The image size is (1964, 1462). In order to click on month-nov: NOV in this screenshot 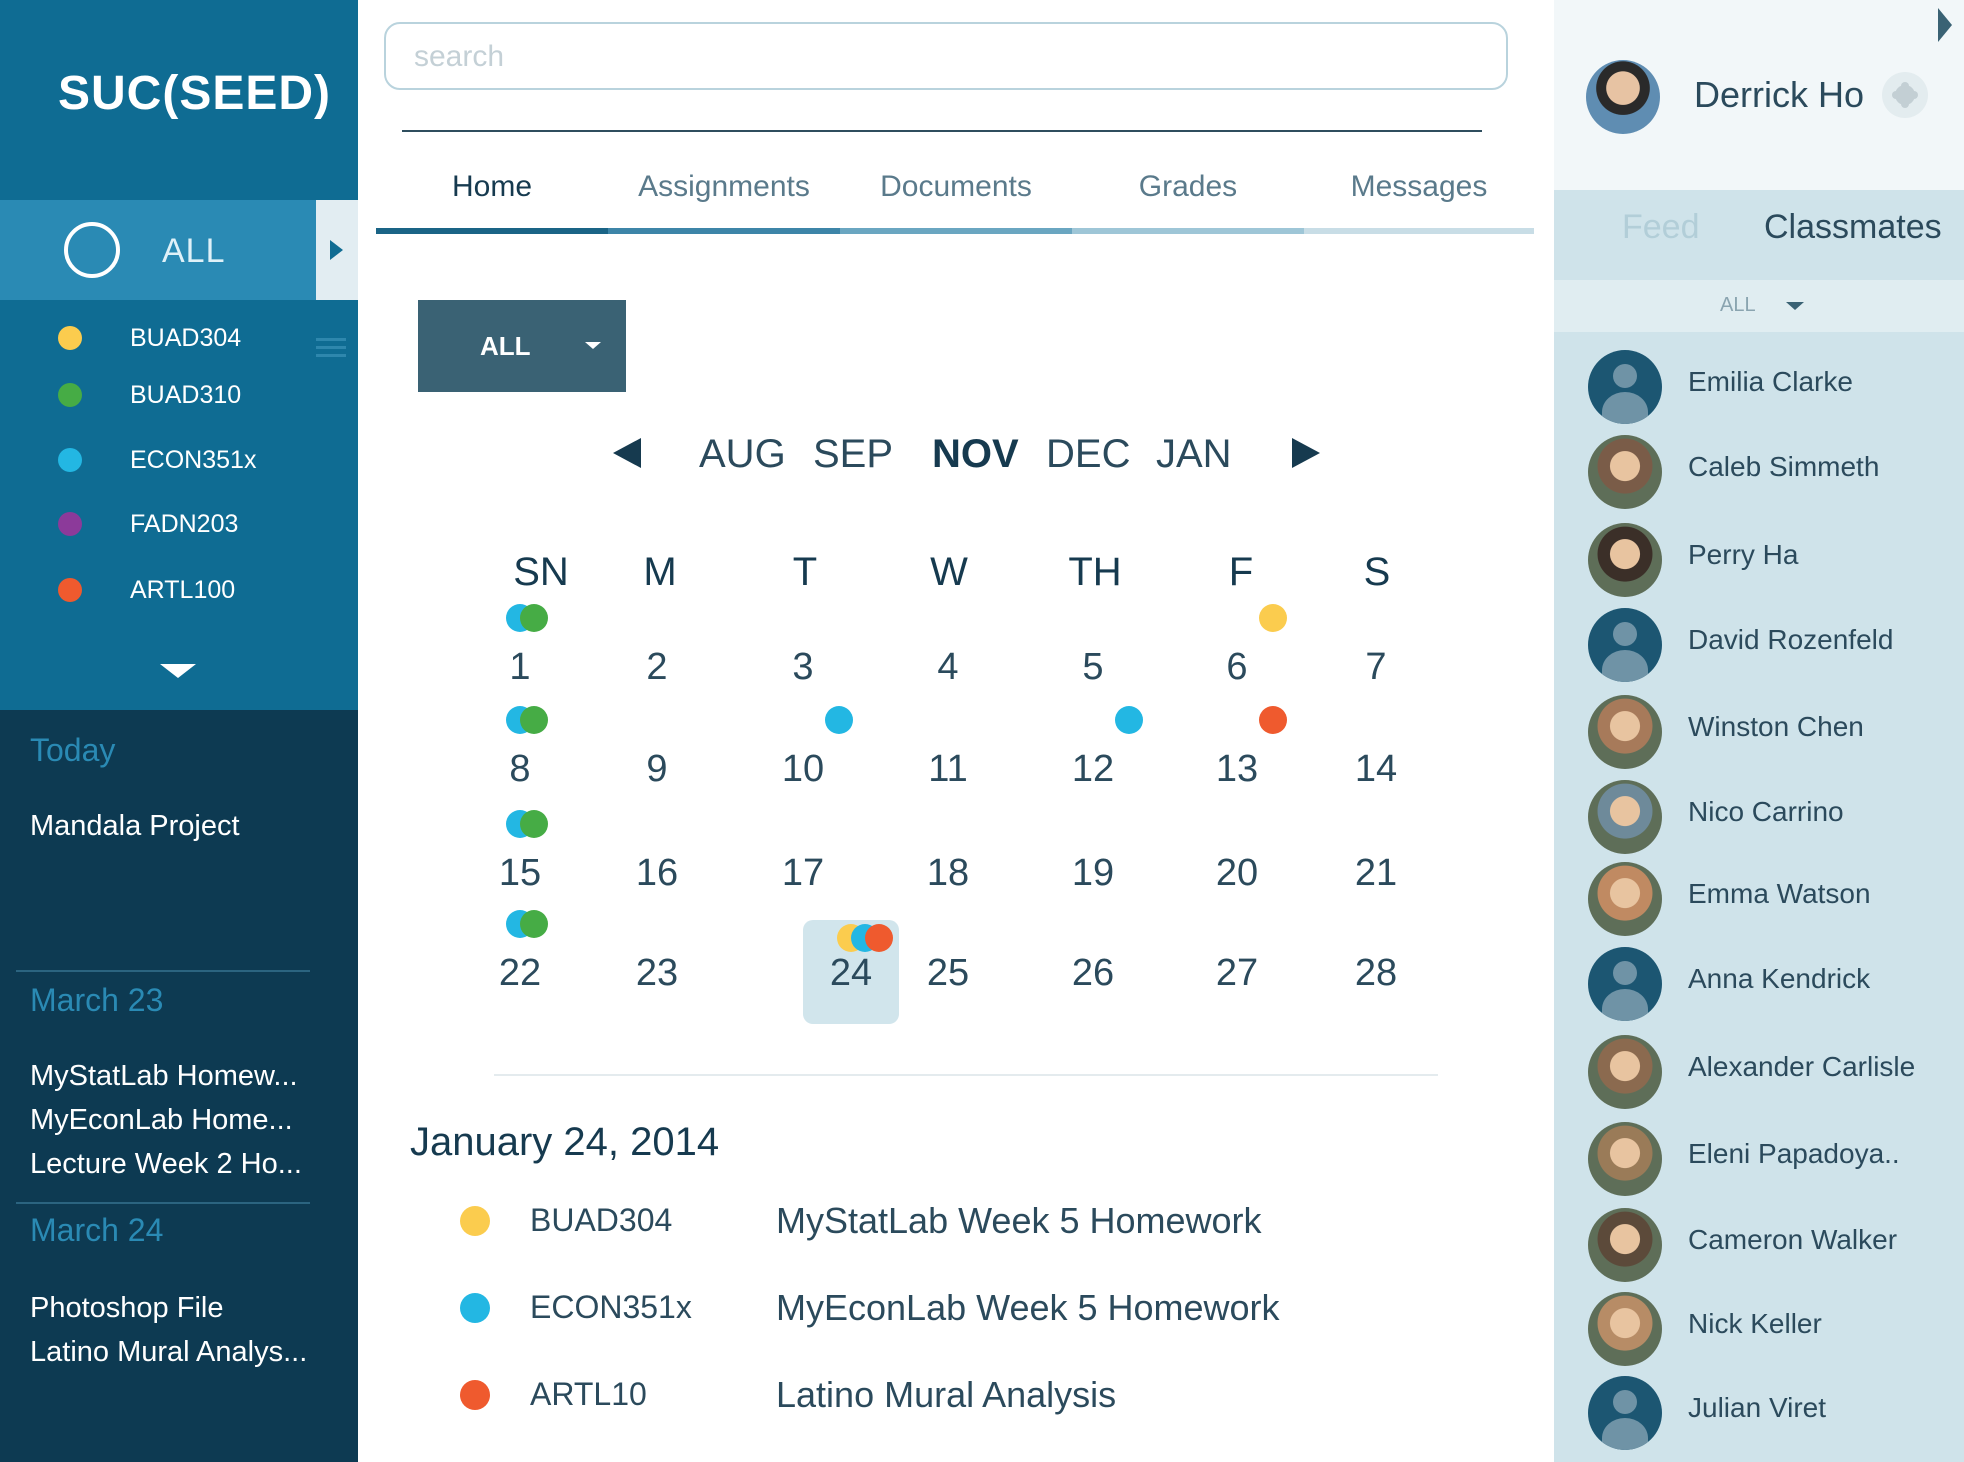, I will do `click(975, 454)`.